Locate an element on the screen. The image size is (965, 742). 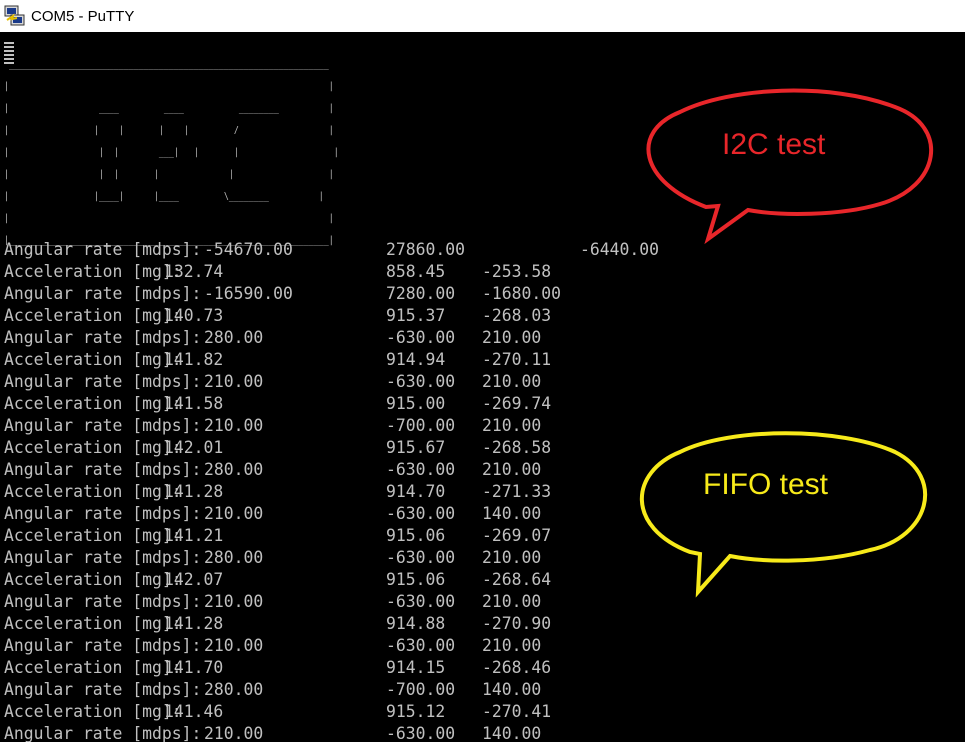
i2c-speech-bubble is located at coordinates (790, 166).